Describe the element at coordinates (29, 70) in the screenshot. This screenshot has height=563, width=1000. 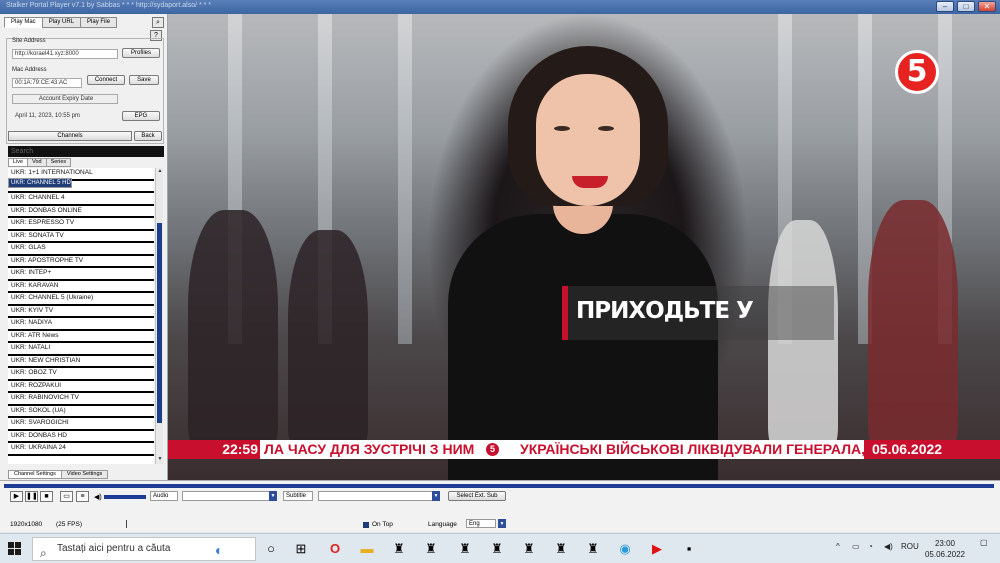
I see `mac-address-label: Mac Address` at that location.